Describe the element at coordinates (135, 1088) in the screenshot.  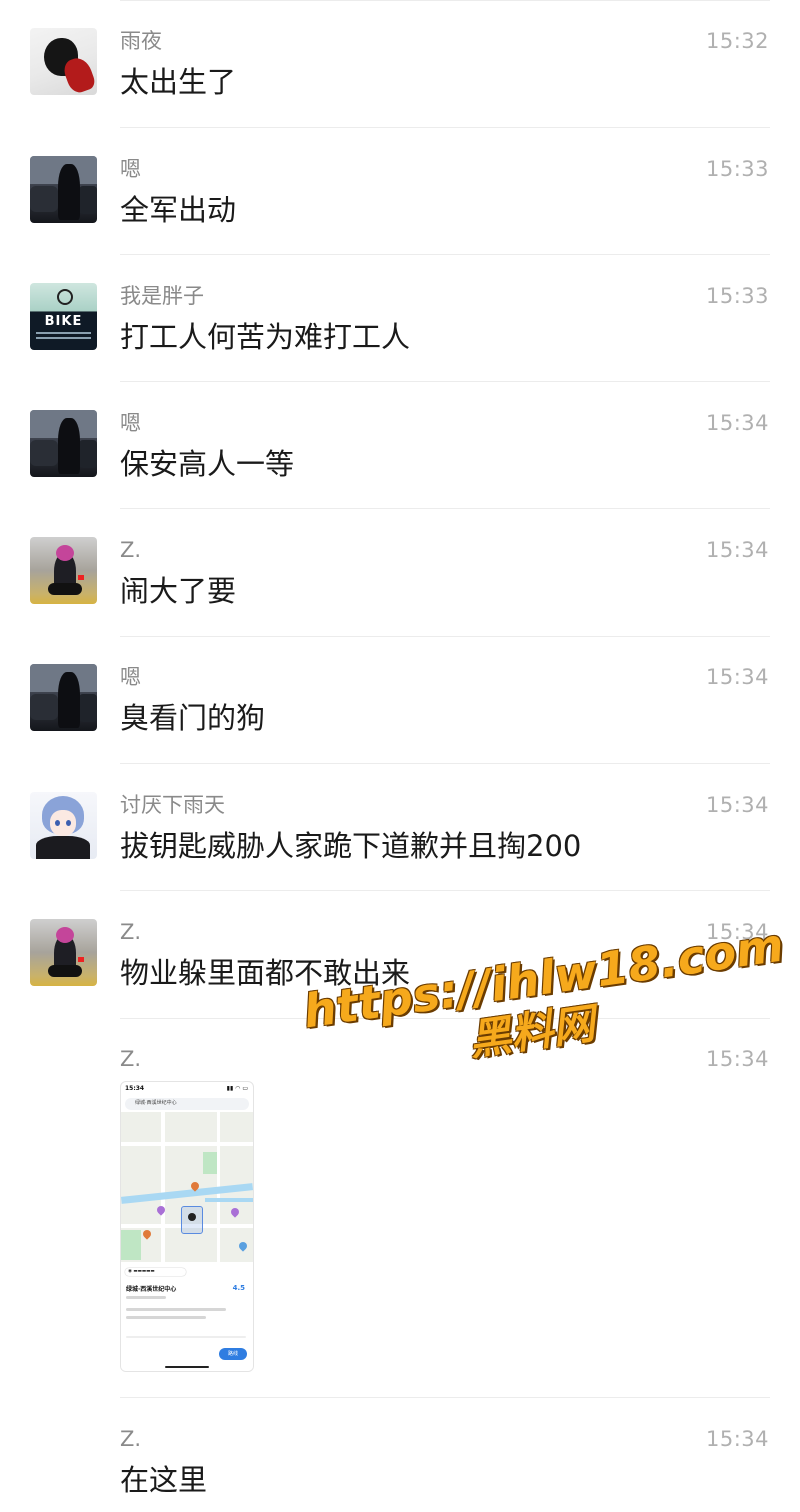
I see `image-status-time: 15:34` at that location.